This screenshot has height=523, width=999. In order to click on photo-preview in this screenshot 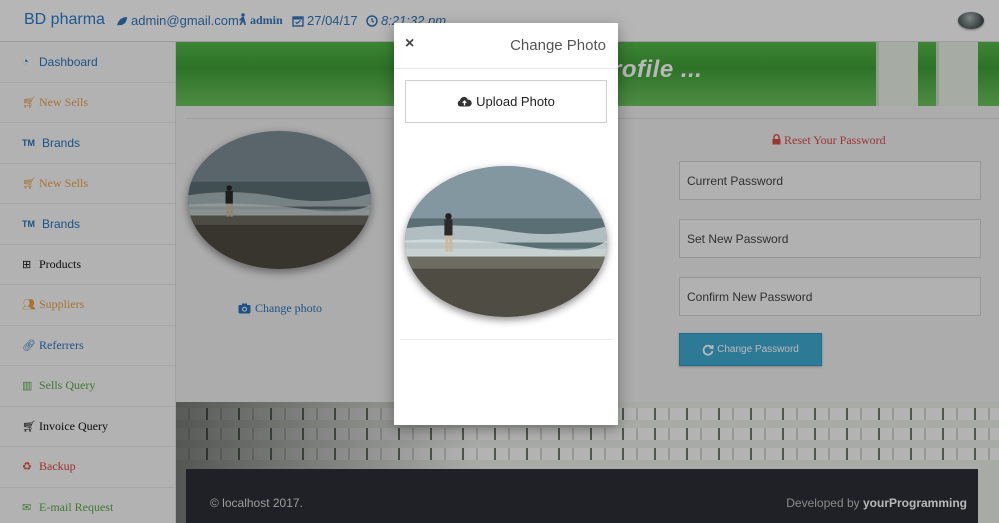, I will do `click(506, 241)`.